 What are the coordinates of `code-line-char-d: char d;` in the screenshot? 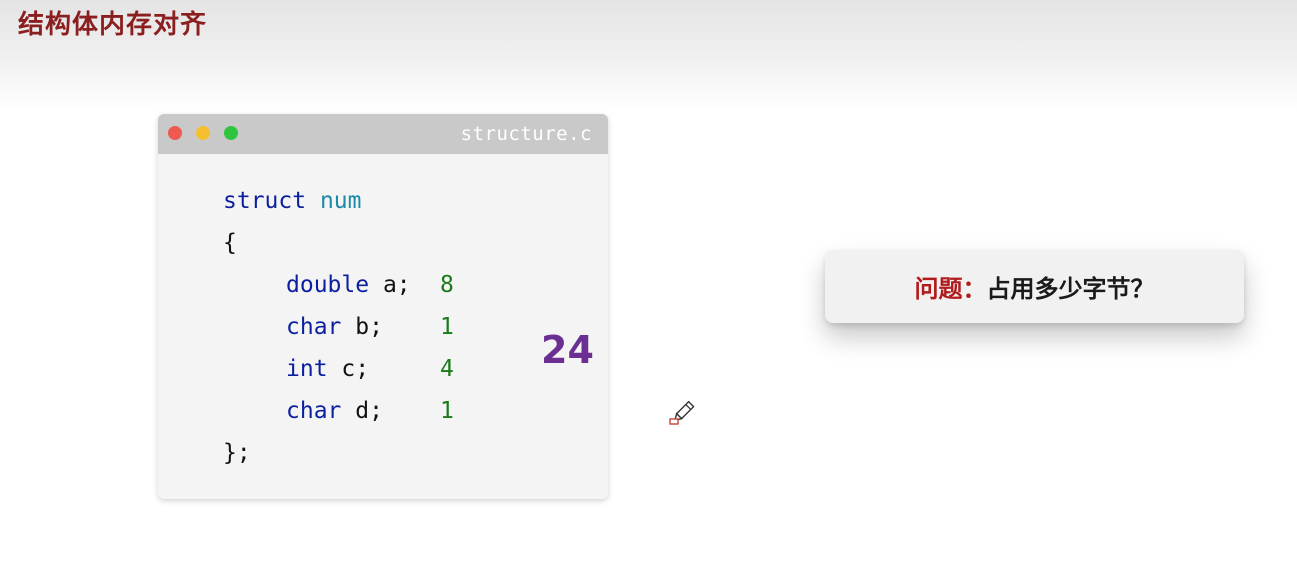 It's located at (334, 411).